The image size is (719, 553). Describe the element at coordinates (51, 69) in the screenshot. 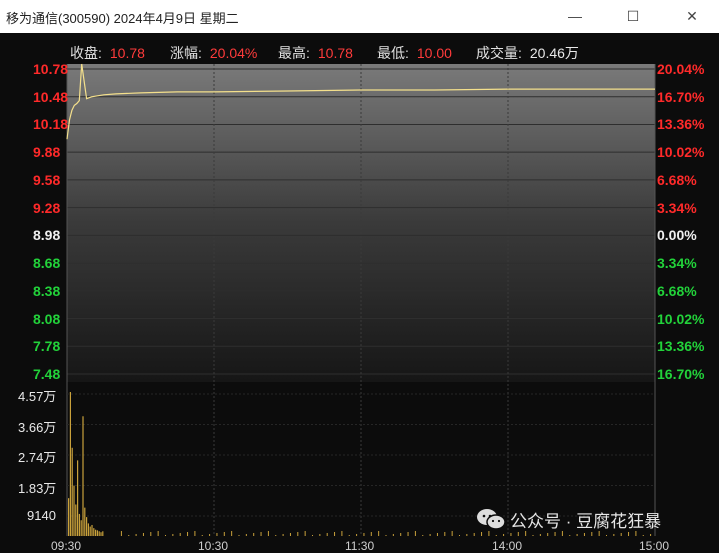

I see `price-tick-label: 10.78` at that location.